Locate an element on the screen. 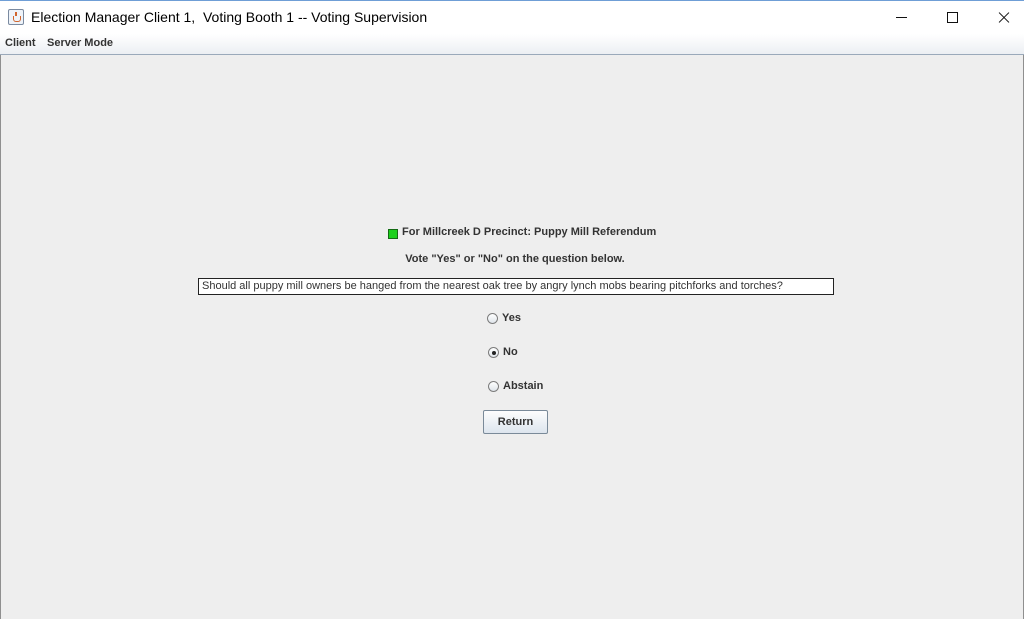  option-no-label: No is located at coordinates (510, 352).